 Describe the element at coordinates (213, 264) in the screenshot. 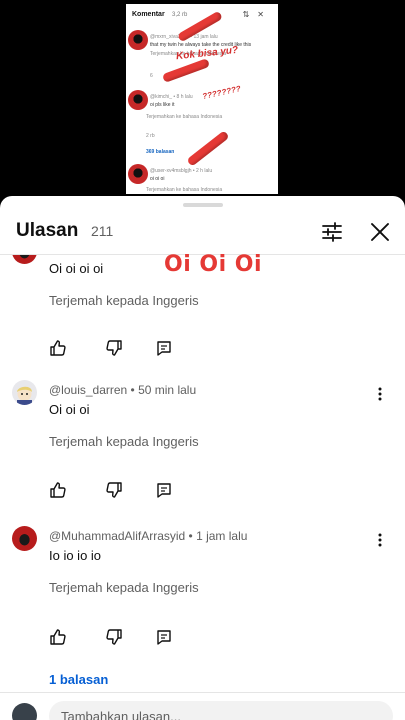

I see `video-overlay-caption: Oi Oi Oi` at that location.